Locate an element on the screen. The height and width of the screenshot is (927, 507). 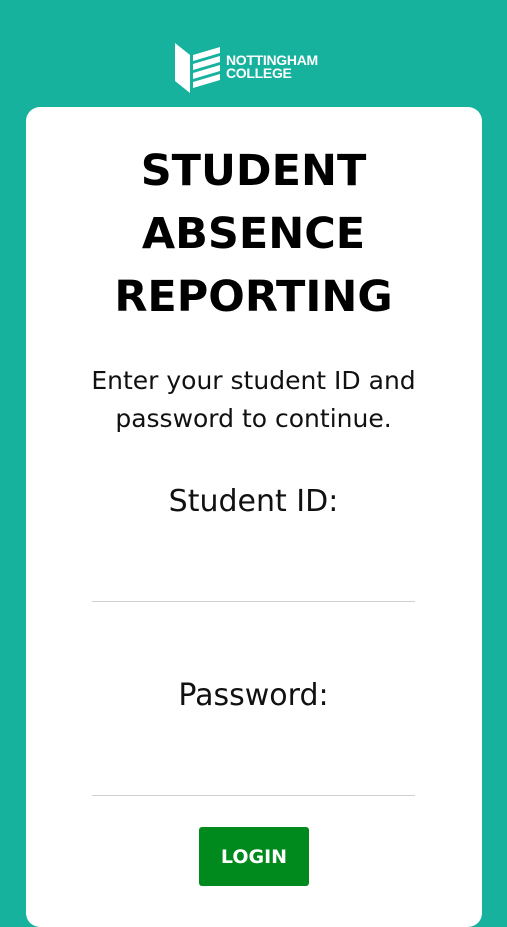
password-label: Password: is located at coordinates (253, 695).